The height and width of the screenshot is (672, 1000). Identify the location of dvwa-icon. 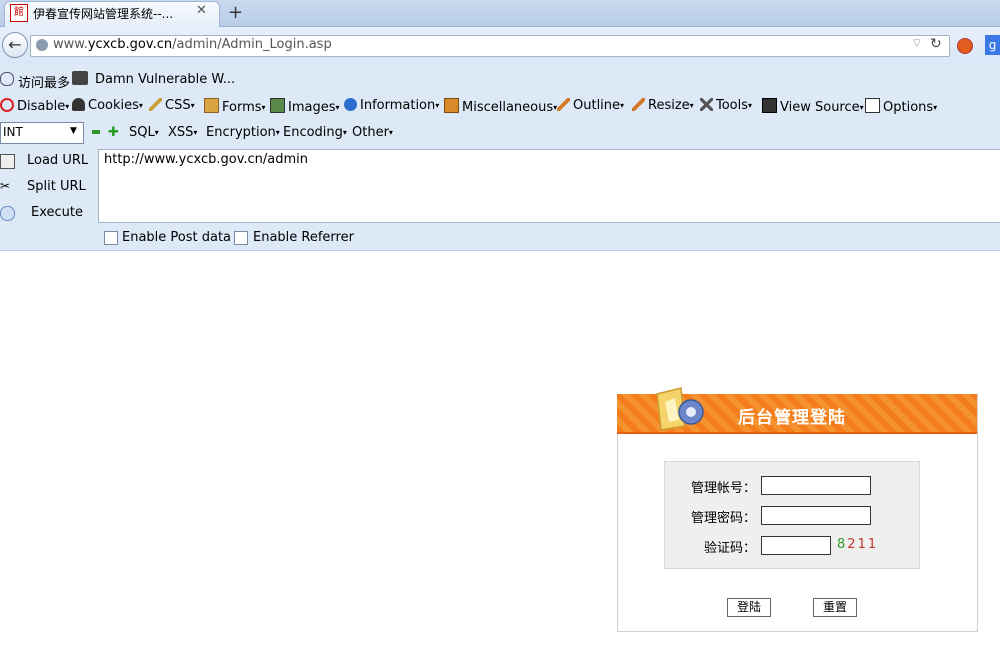
(80, 78).